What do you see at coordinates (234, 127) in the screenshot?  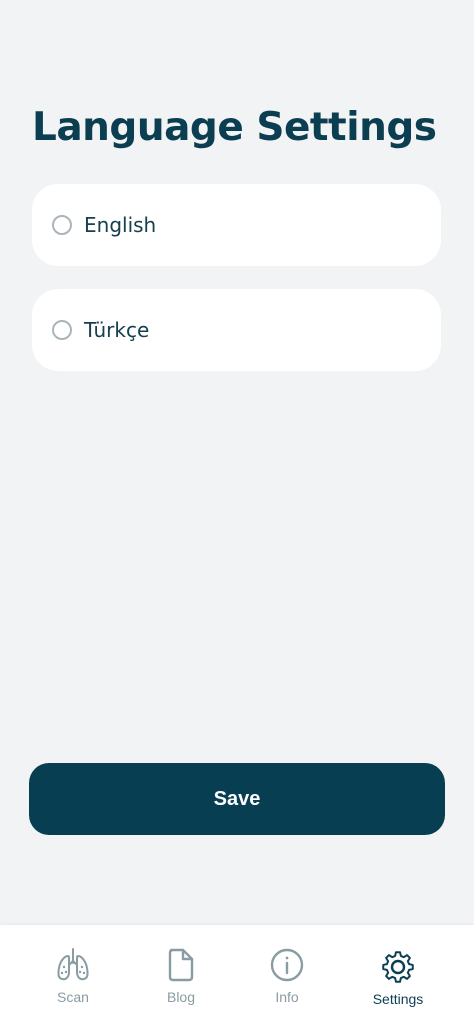 I see `page-title: Language Settings` at bounding box center [234, 127].